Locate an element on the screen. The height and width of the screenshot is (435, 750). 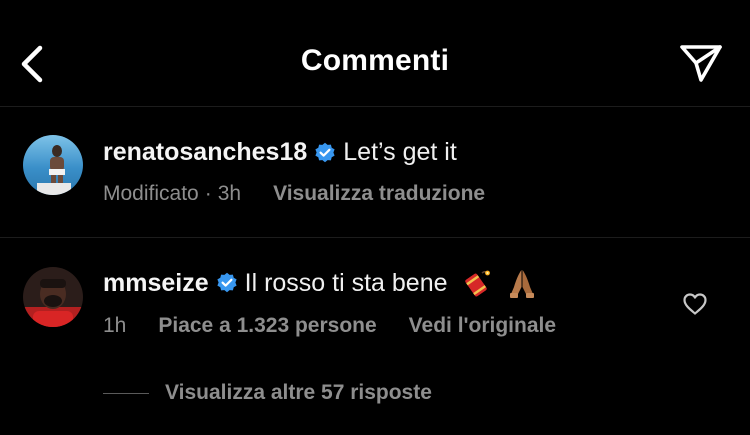
translate-link: Visualizza traduzione is located at coordinates (379, 194).